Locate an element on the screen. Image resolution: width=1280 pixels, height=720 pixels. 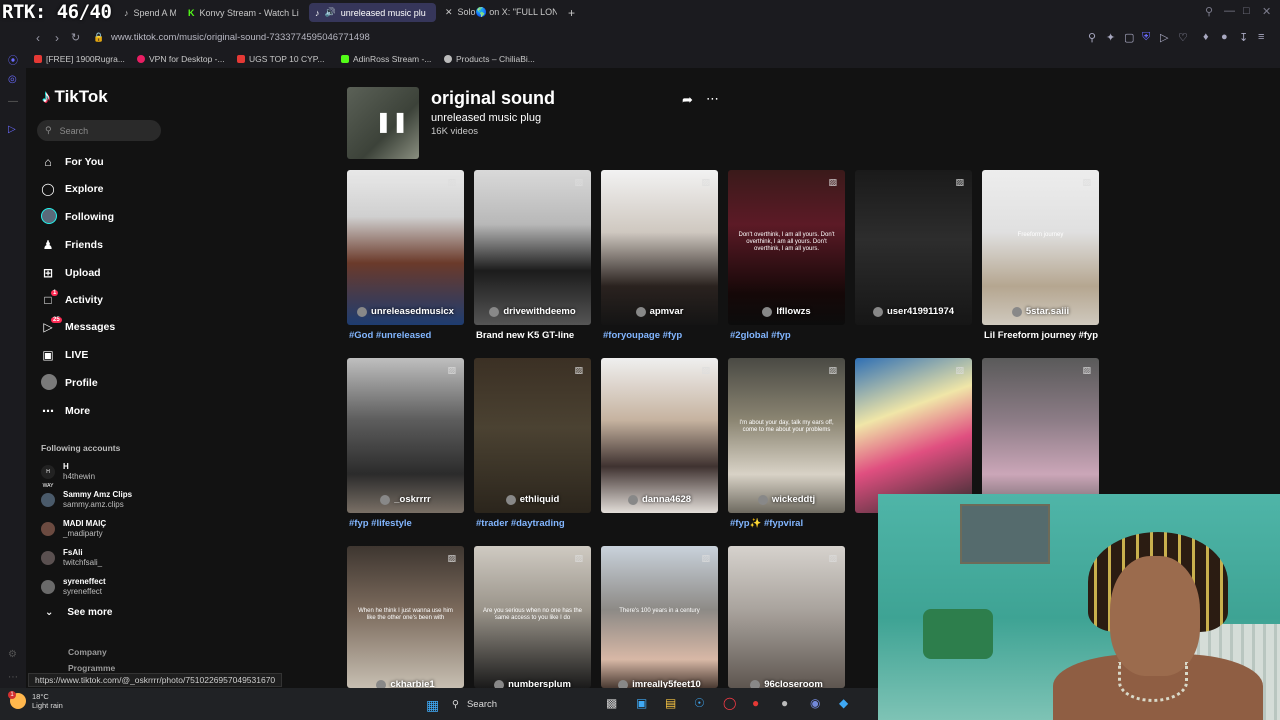
nav-explore: ◯ Explore is located at coordinates (72, 189).